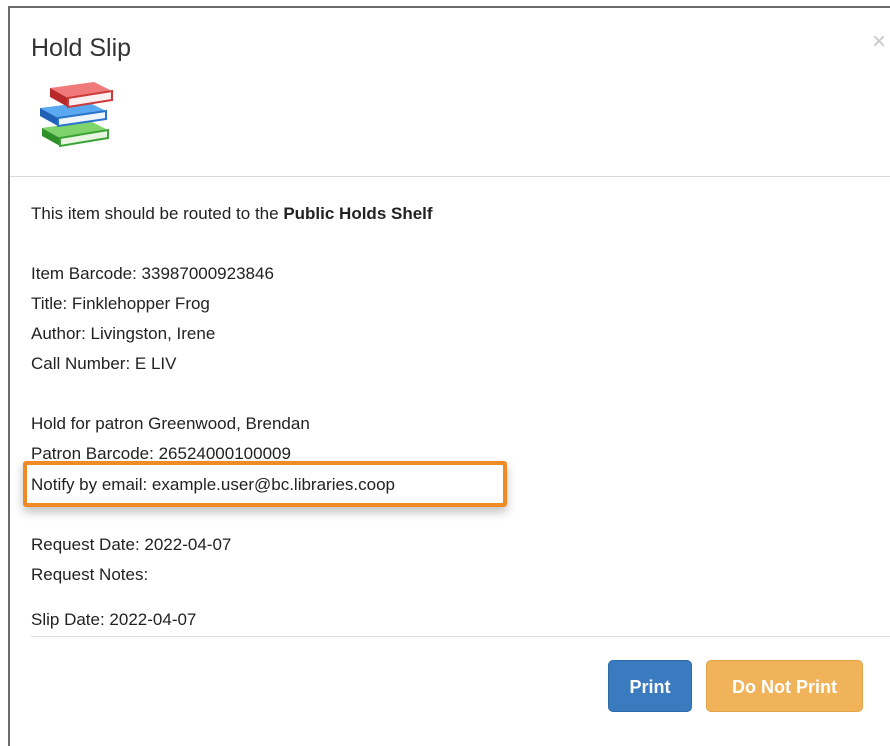 This screenshot has width=890, height=746. I want to click on slip-date: Slip Date: 2022-04-07, so click(114, 619).